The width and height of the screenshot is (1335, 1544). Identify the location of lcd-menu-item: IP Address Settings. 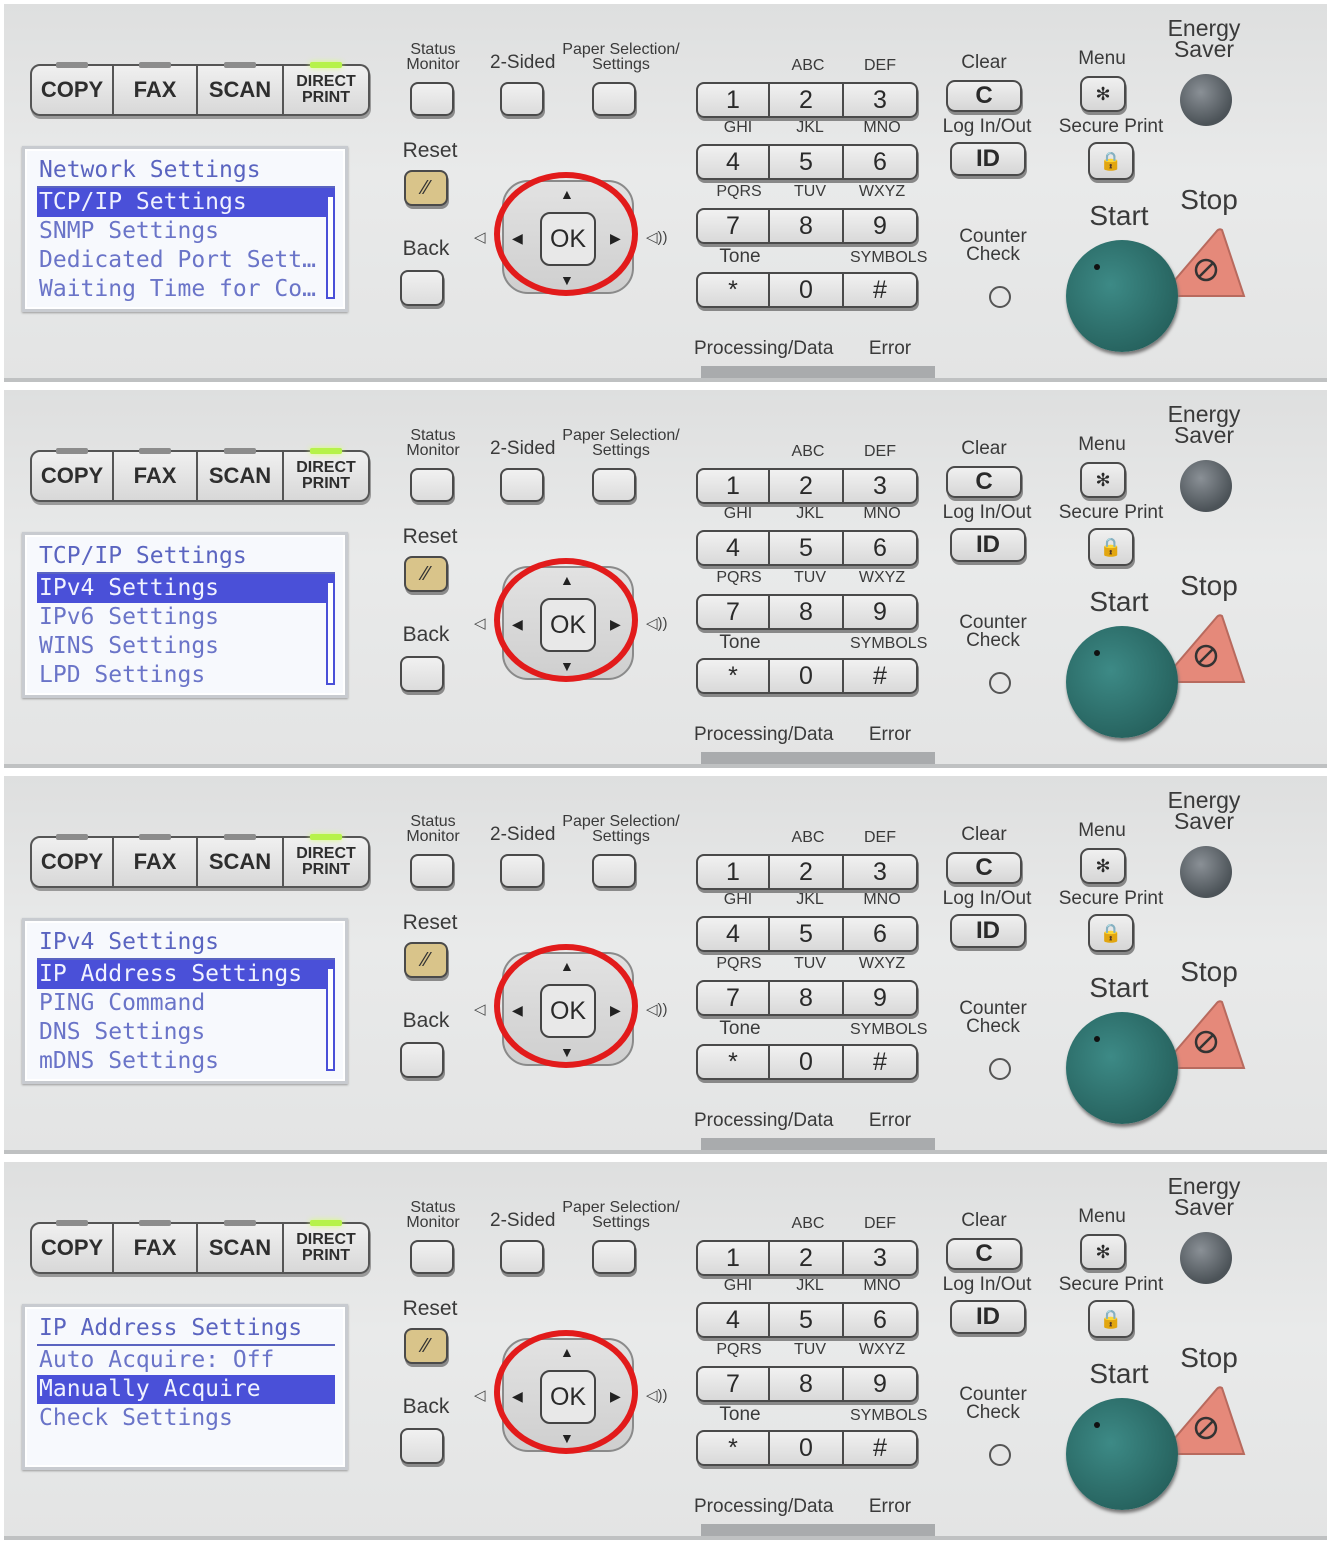
(186, 974).